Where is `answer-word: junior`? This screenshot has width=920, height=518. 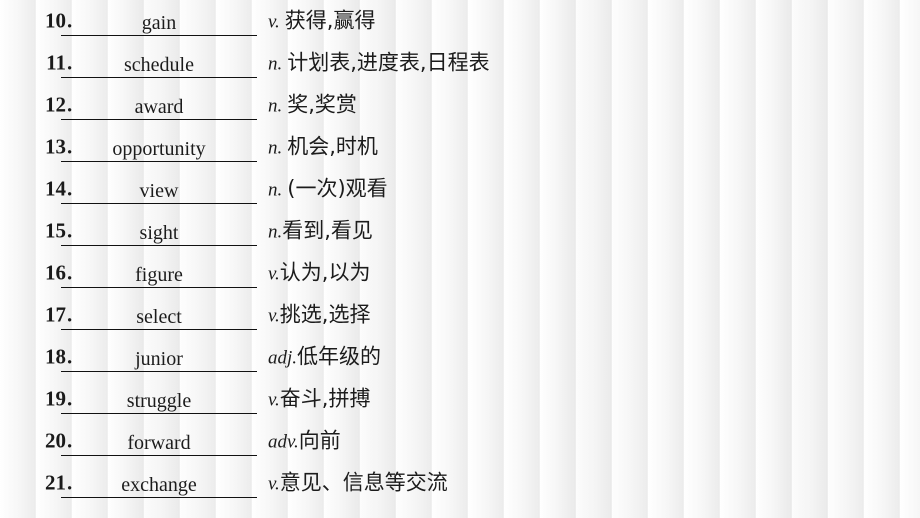 answer-word: junior is located at coordinates (159, 359).